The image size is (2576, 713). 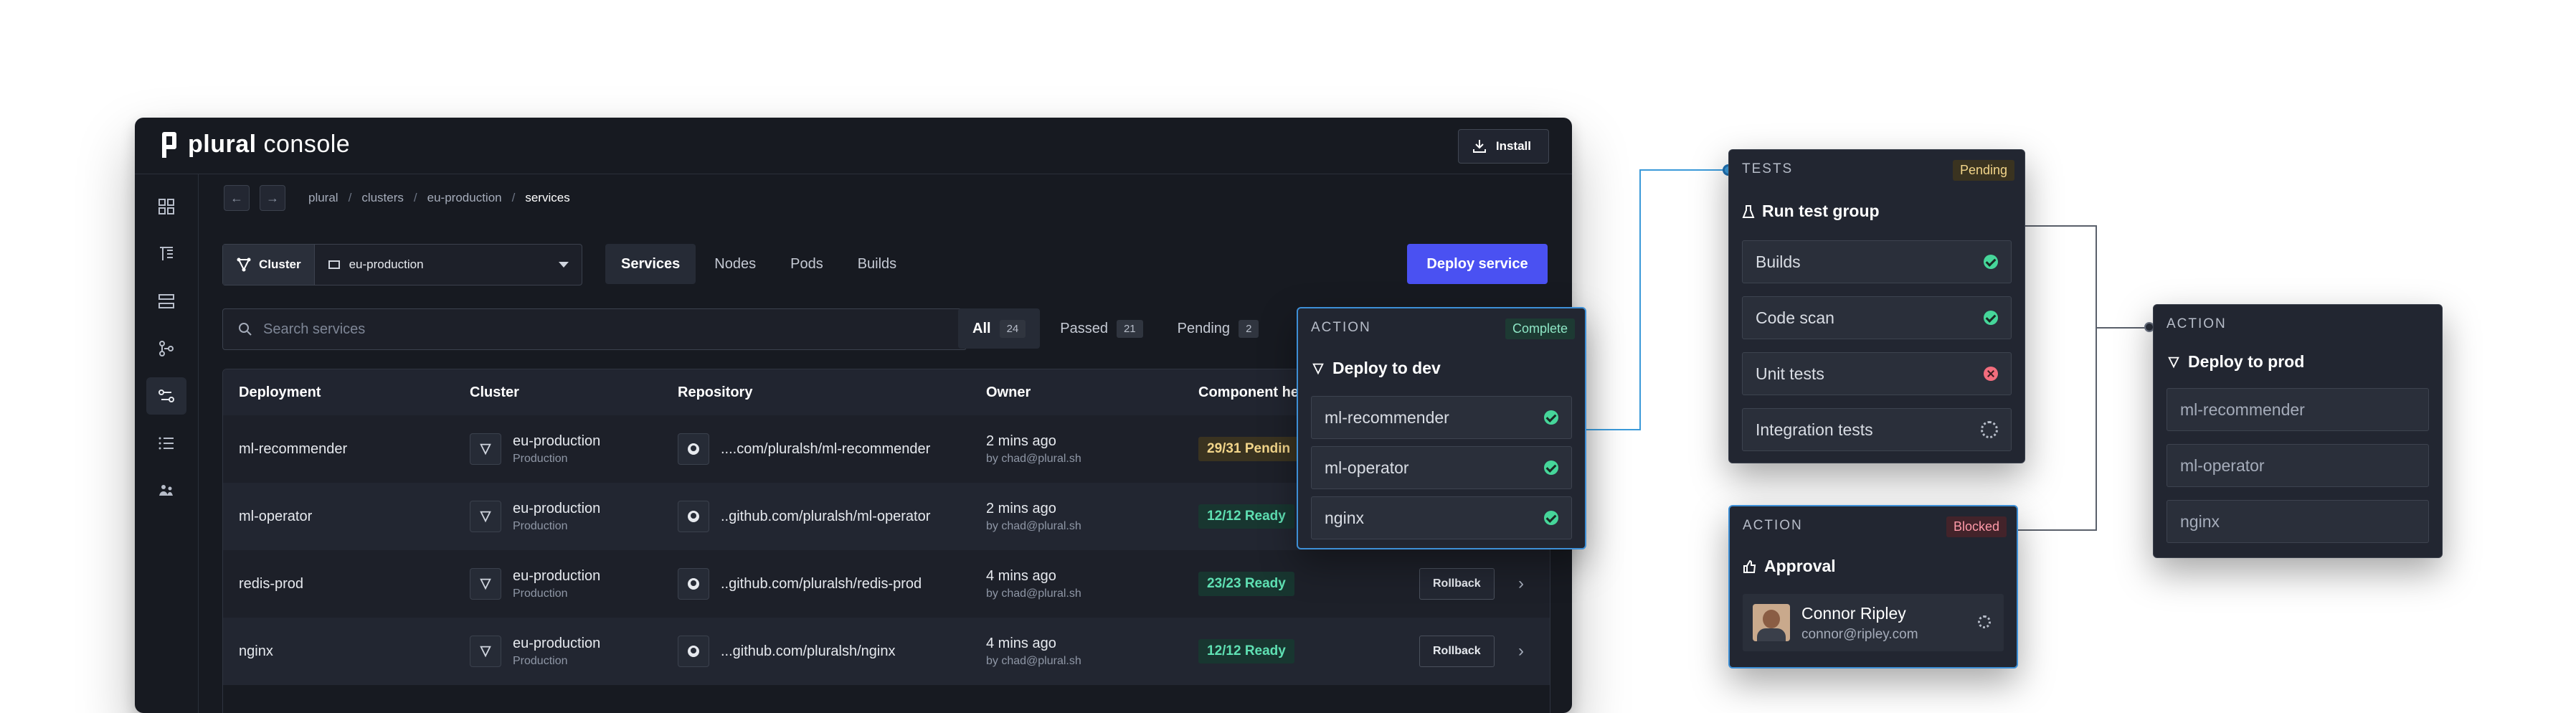 I want to click on breadcrumb-services: services, so click(x=547, y=197).